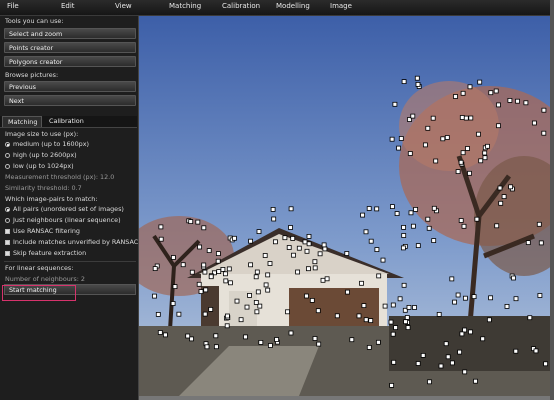 This screenshot has height=400, width=554. What do you see at coordinates (123, 6) in the screenshot?
I see `menu-view: View` at bounding box center [123, 6].